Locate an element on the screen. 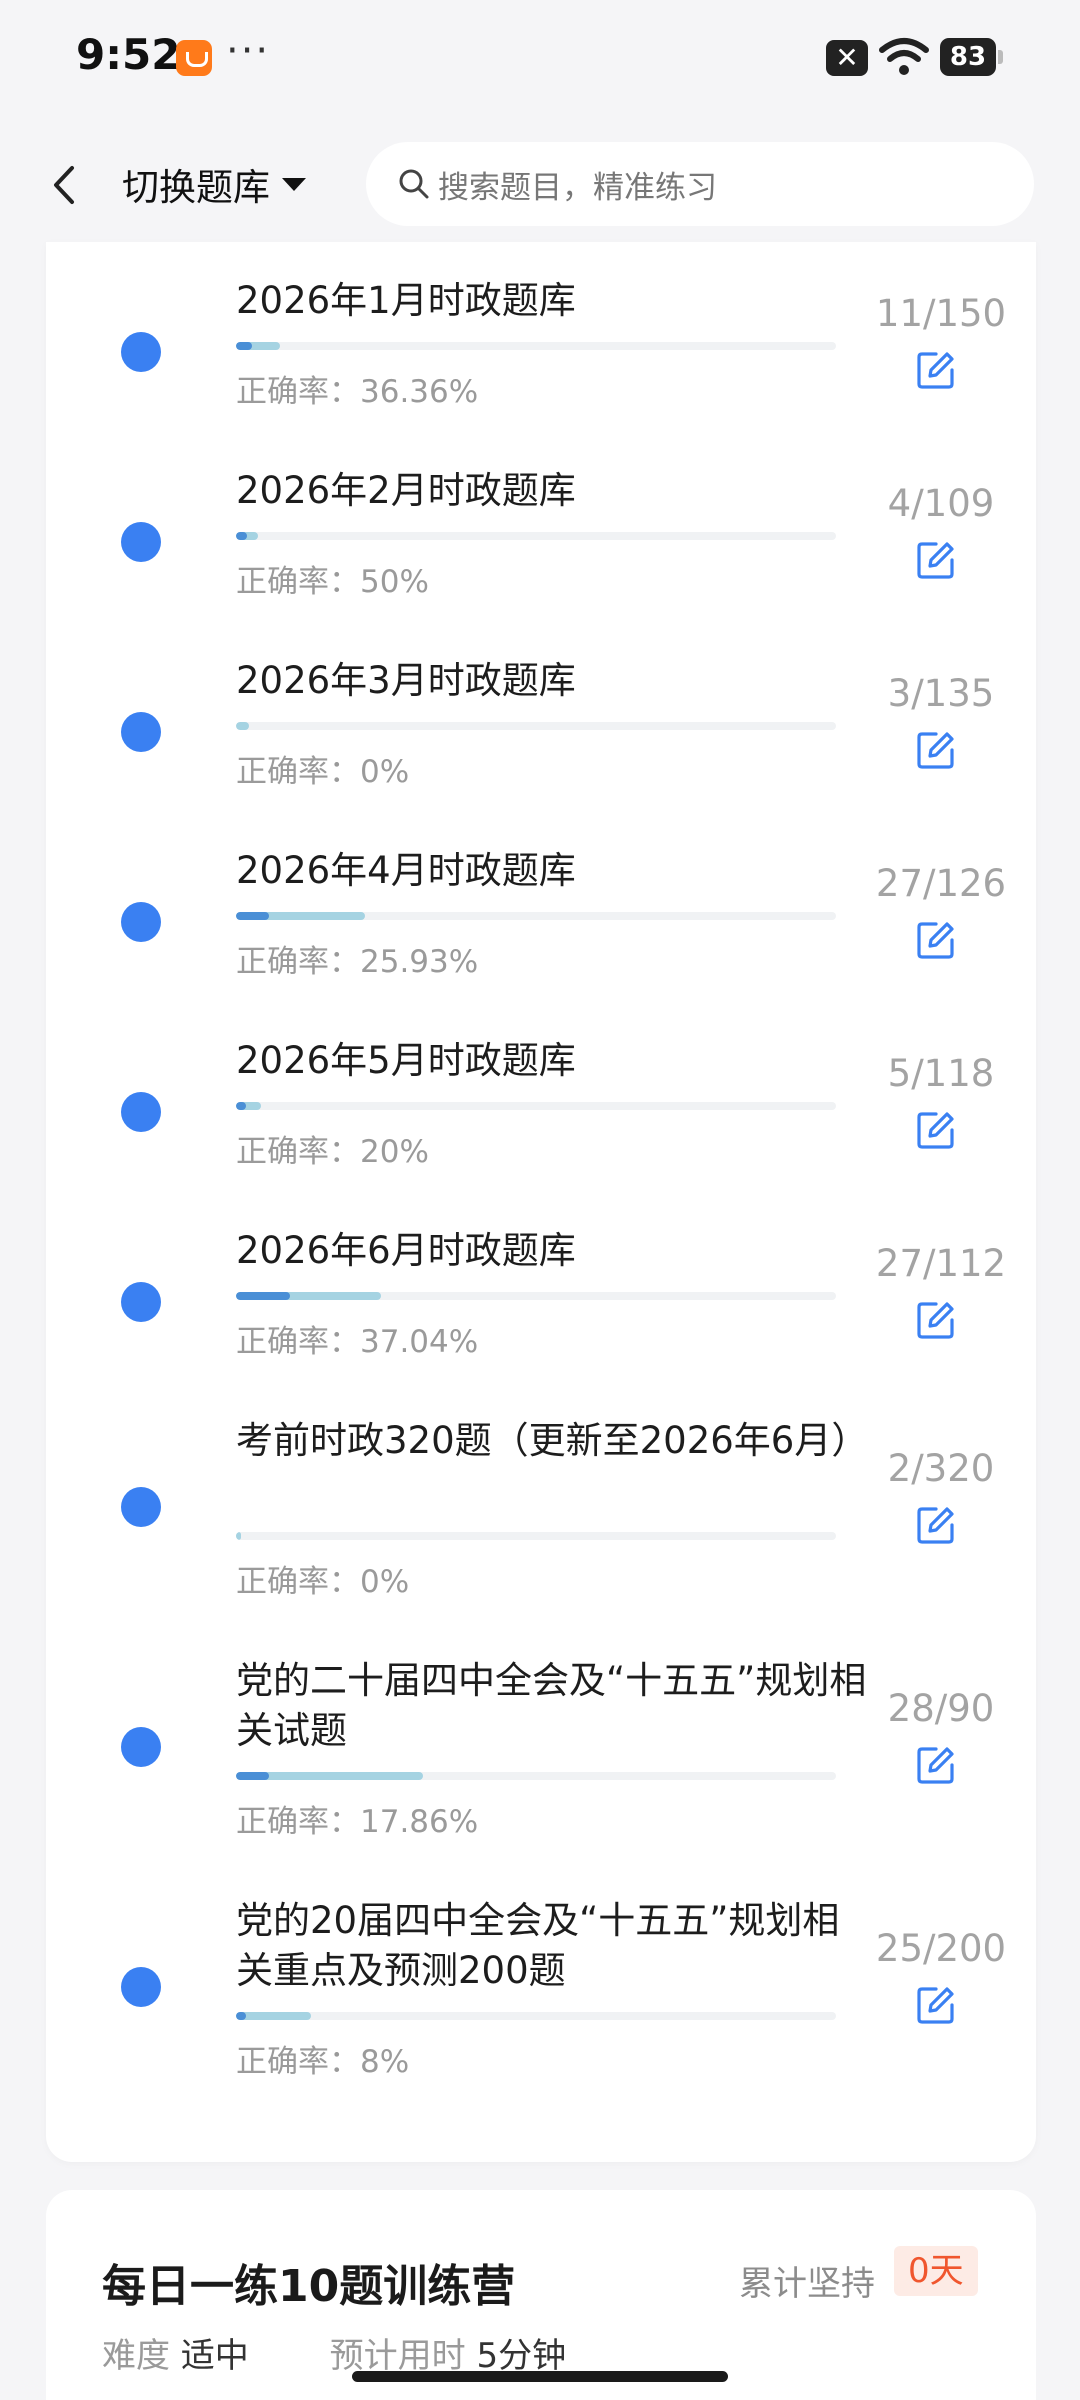 This screenshot has height=2400, width=1080. back-arrow-icon is located at coordinates (64, 185).